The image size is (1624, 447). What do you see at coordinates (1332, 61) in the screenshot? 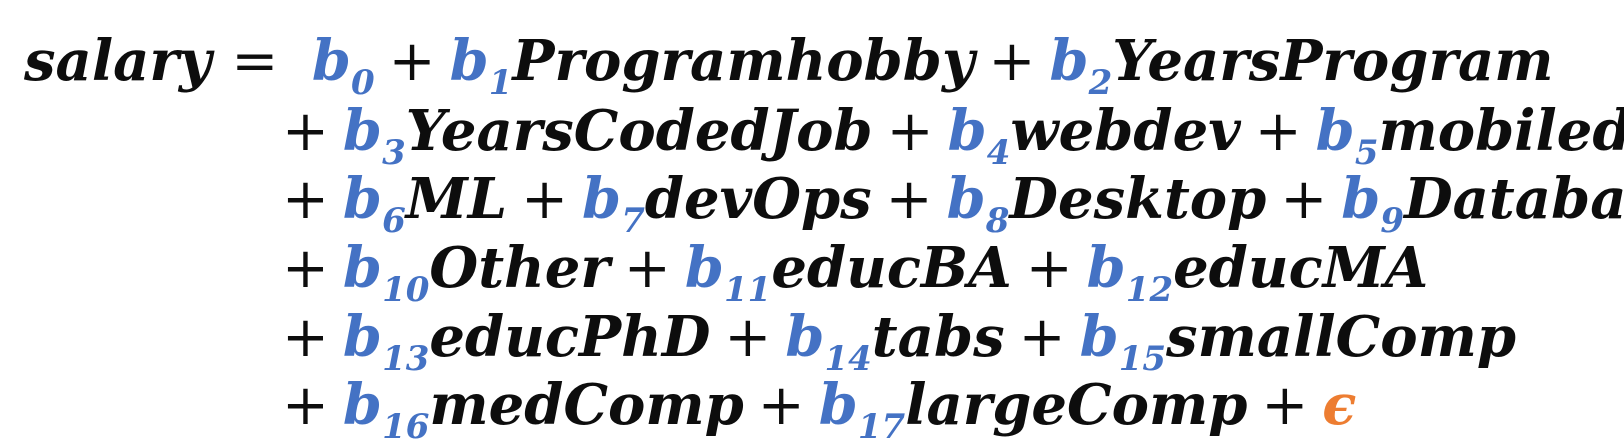
I see `variable-yearsprogram: YearsProgram` at bounding box center [1332, 61].